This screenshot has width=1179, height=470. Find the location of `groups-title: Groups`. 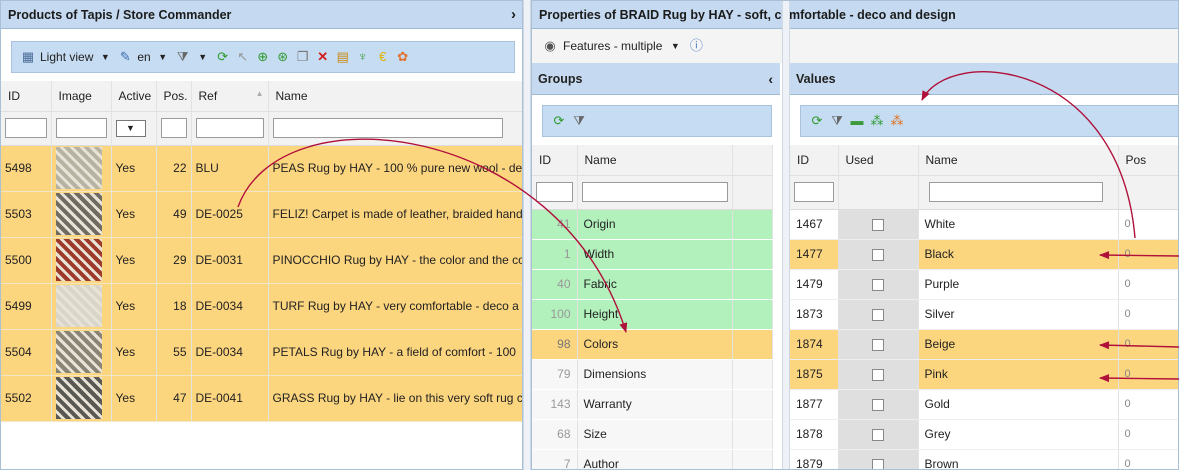

groups-title: Groups is located at coordinates (560, 79).